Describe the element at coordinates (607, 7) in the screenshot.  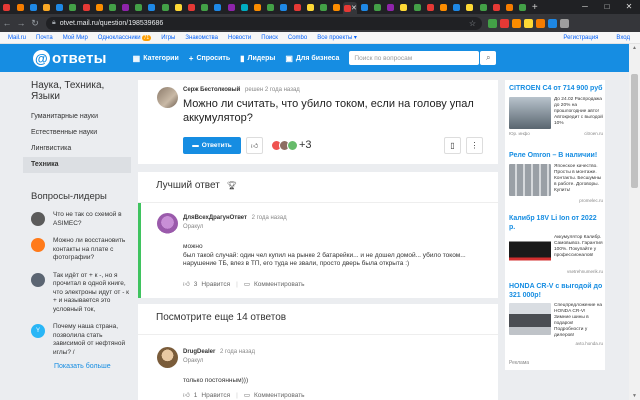
I see `maximize-icon: □` at that location.